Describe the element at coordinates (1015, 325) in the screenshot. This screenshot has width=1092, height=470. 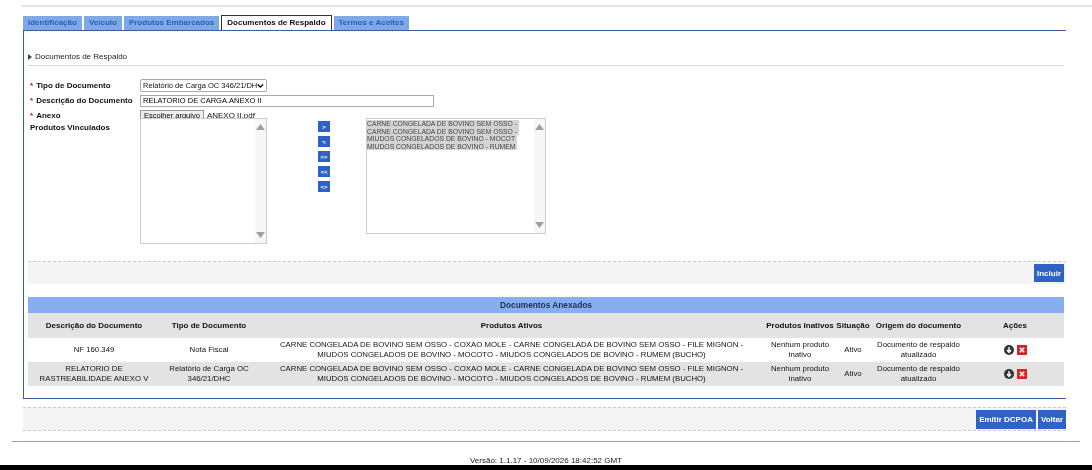
I see `column-header: Ações` at that location.